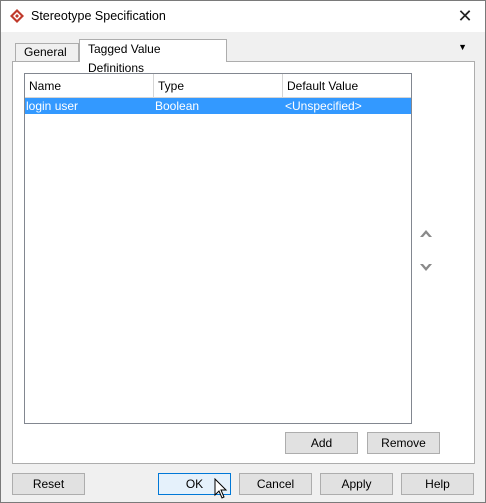 The height and width of the screenshot is (503, 486). I want to click on column-header-type: Type, so click(218, 86).